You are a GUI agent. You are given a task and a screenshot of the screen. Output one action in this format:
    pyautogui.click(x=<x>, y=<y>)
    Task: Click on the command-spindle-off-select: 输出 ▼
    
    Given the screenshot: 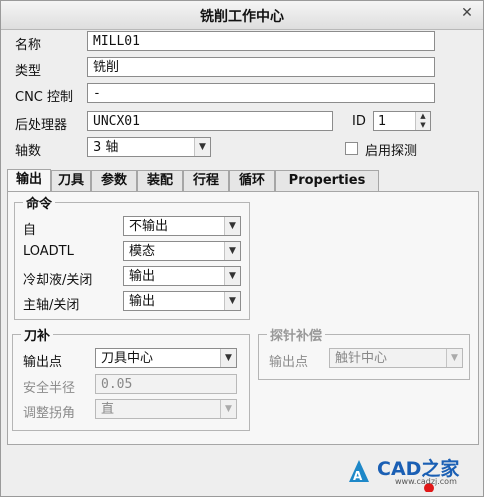 What is the action you would take?
    pyautogui.click(x=182, y=301)
    